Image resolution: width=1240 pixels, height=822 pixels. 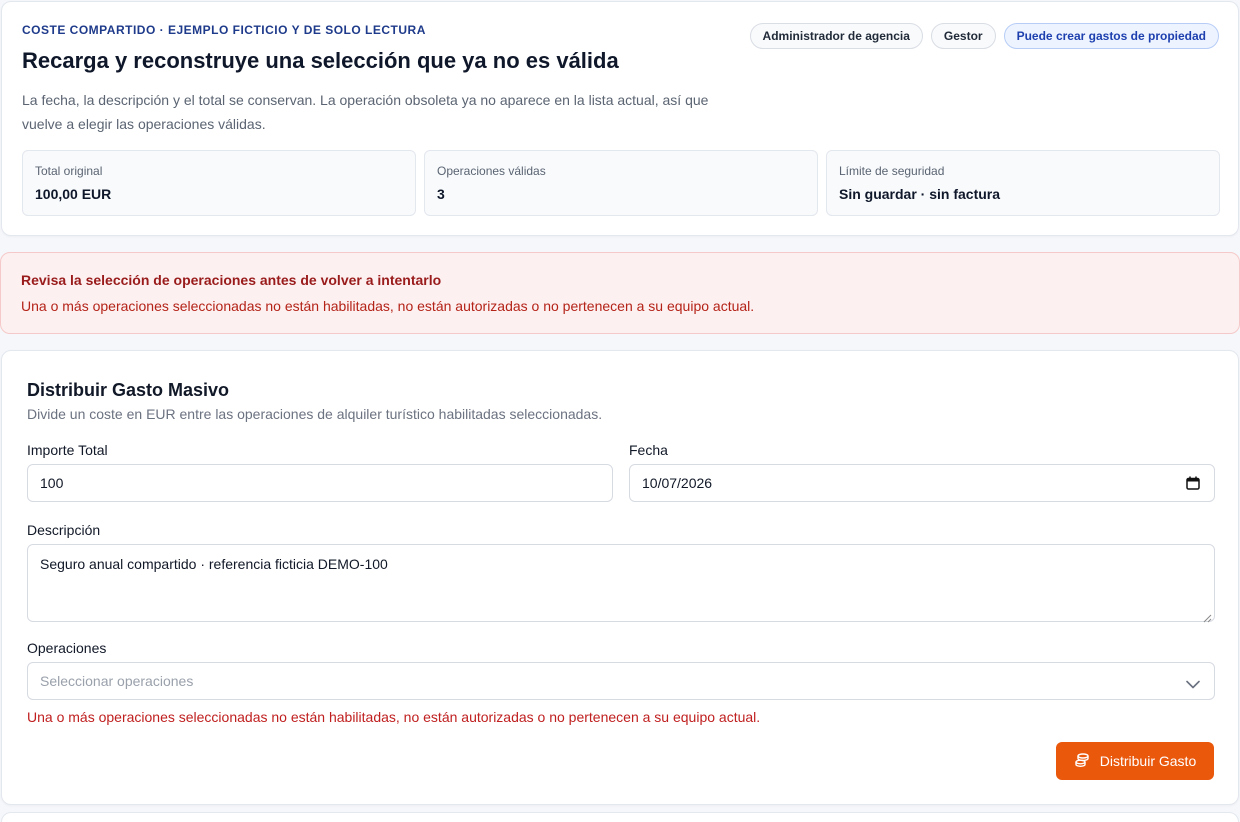 What do you see at coordinates (648, 450) in the screenshot?
I see `date-label: Fecha` at bounding box center [648, 450].